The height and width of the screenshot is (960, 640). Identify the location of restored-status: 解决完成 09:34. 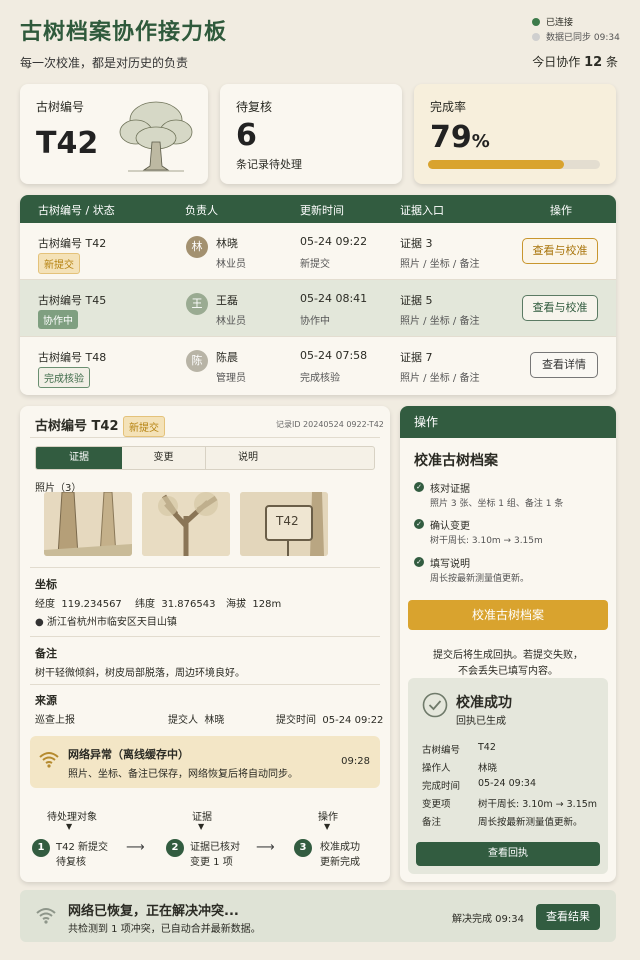
(488, 919).